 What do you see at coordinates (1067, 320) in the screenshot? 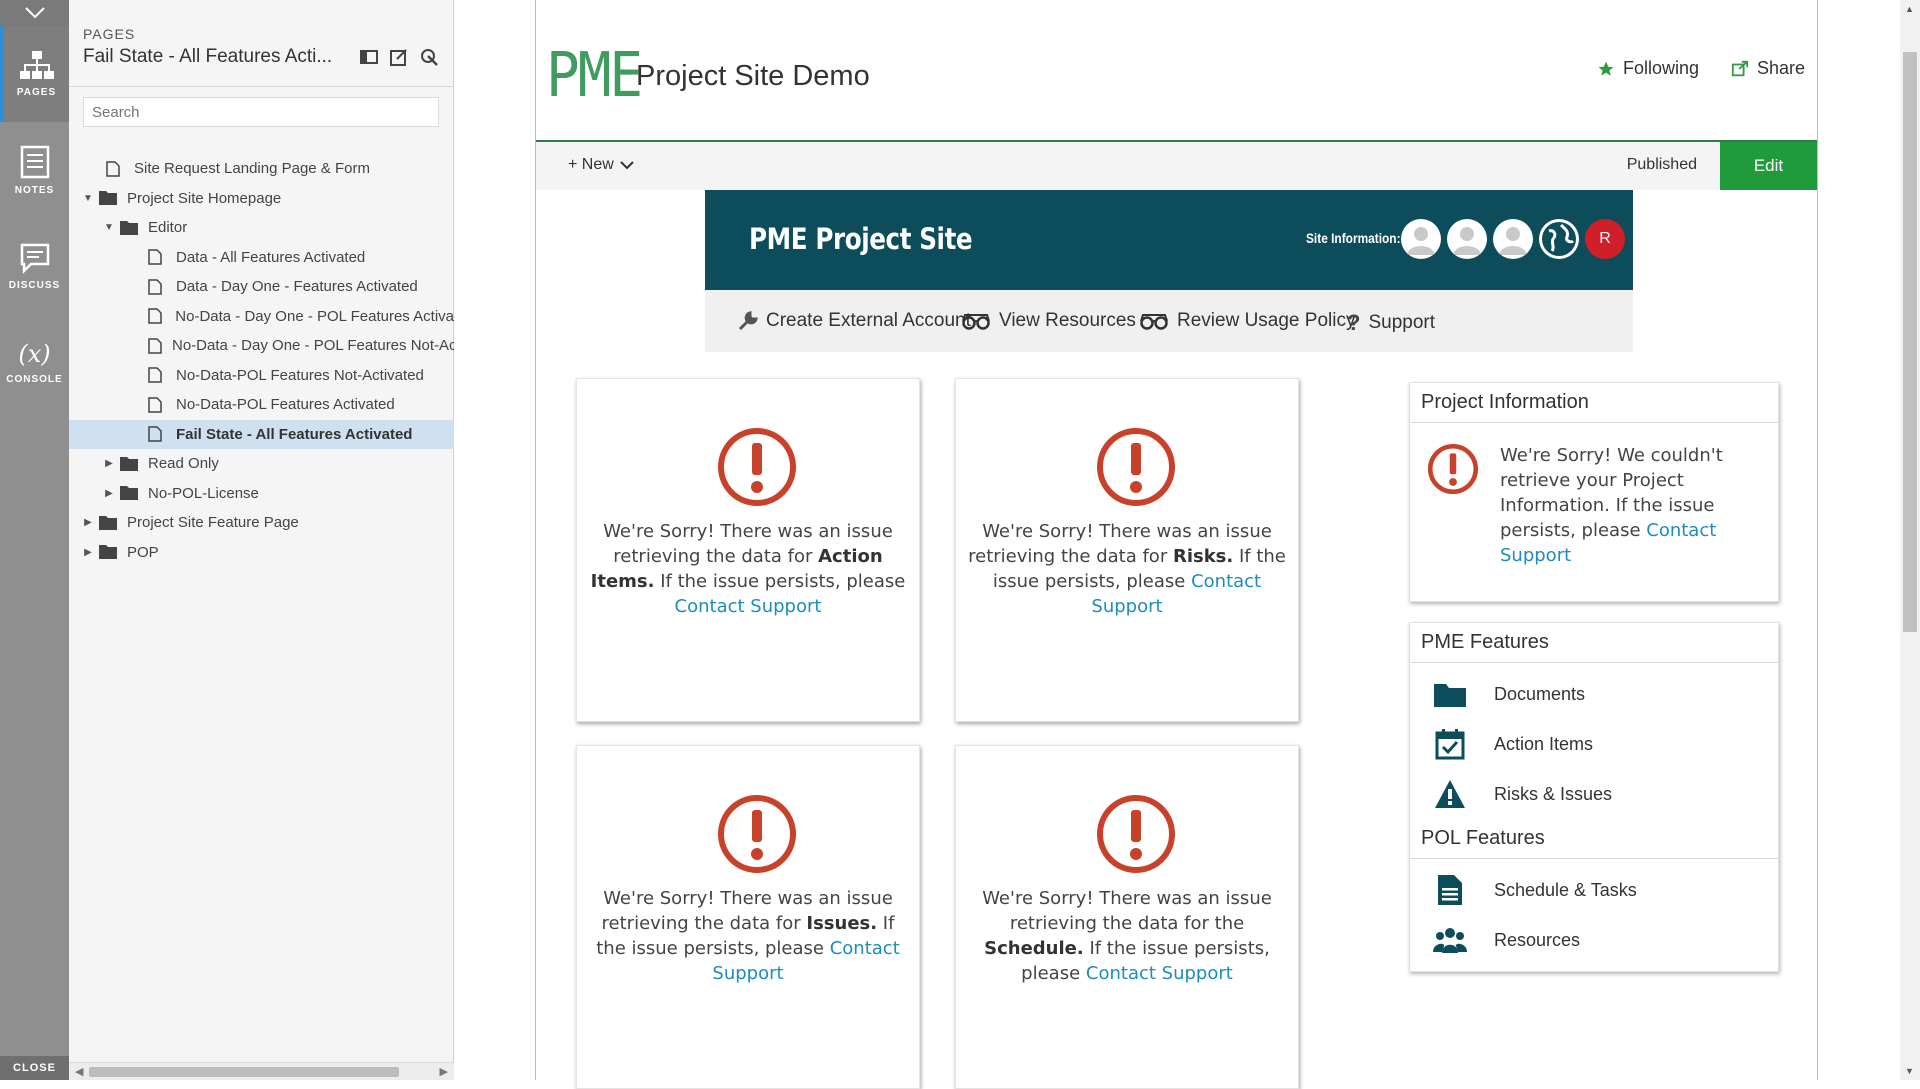
I see `quick-link-label: View Resources` at bounding box center [1067, 320].